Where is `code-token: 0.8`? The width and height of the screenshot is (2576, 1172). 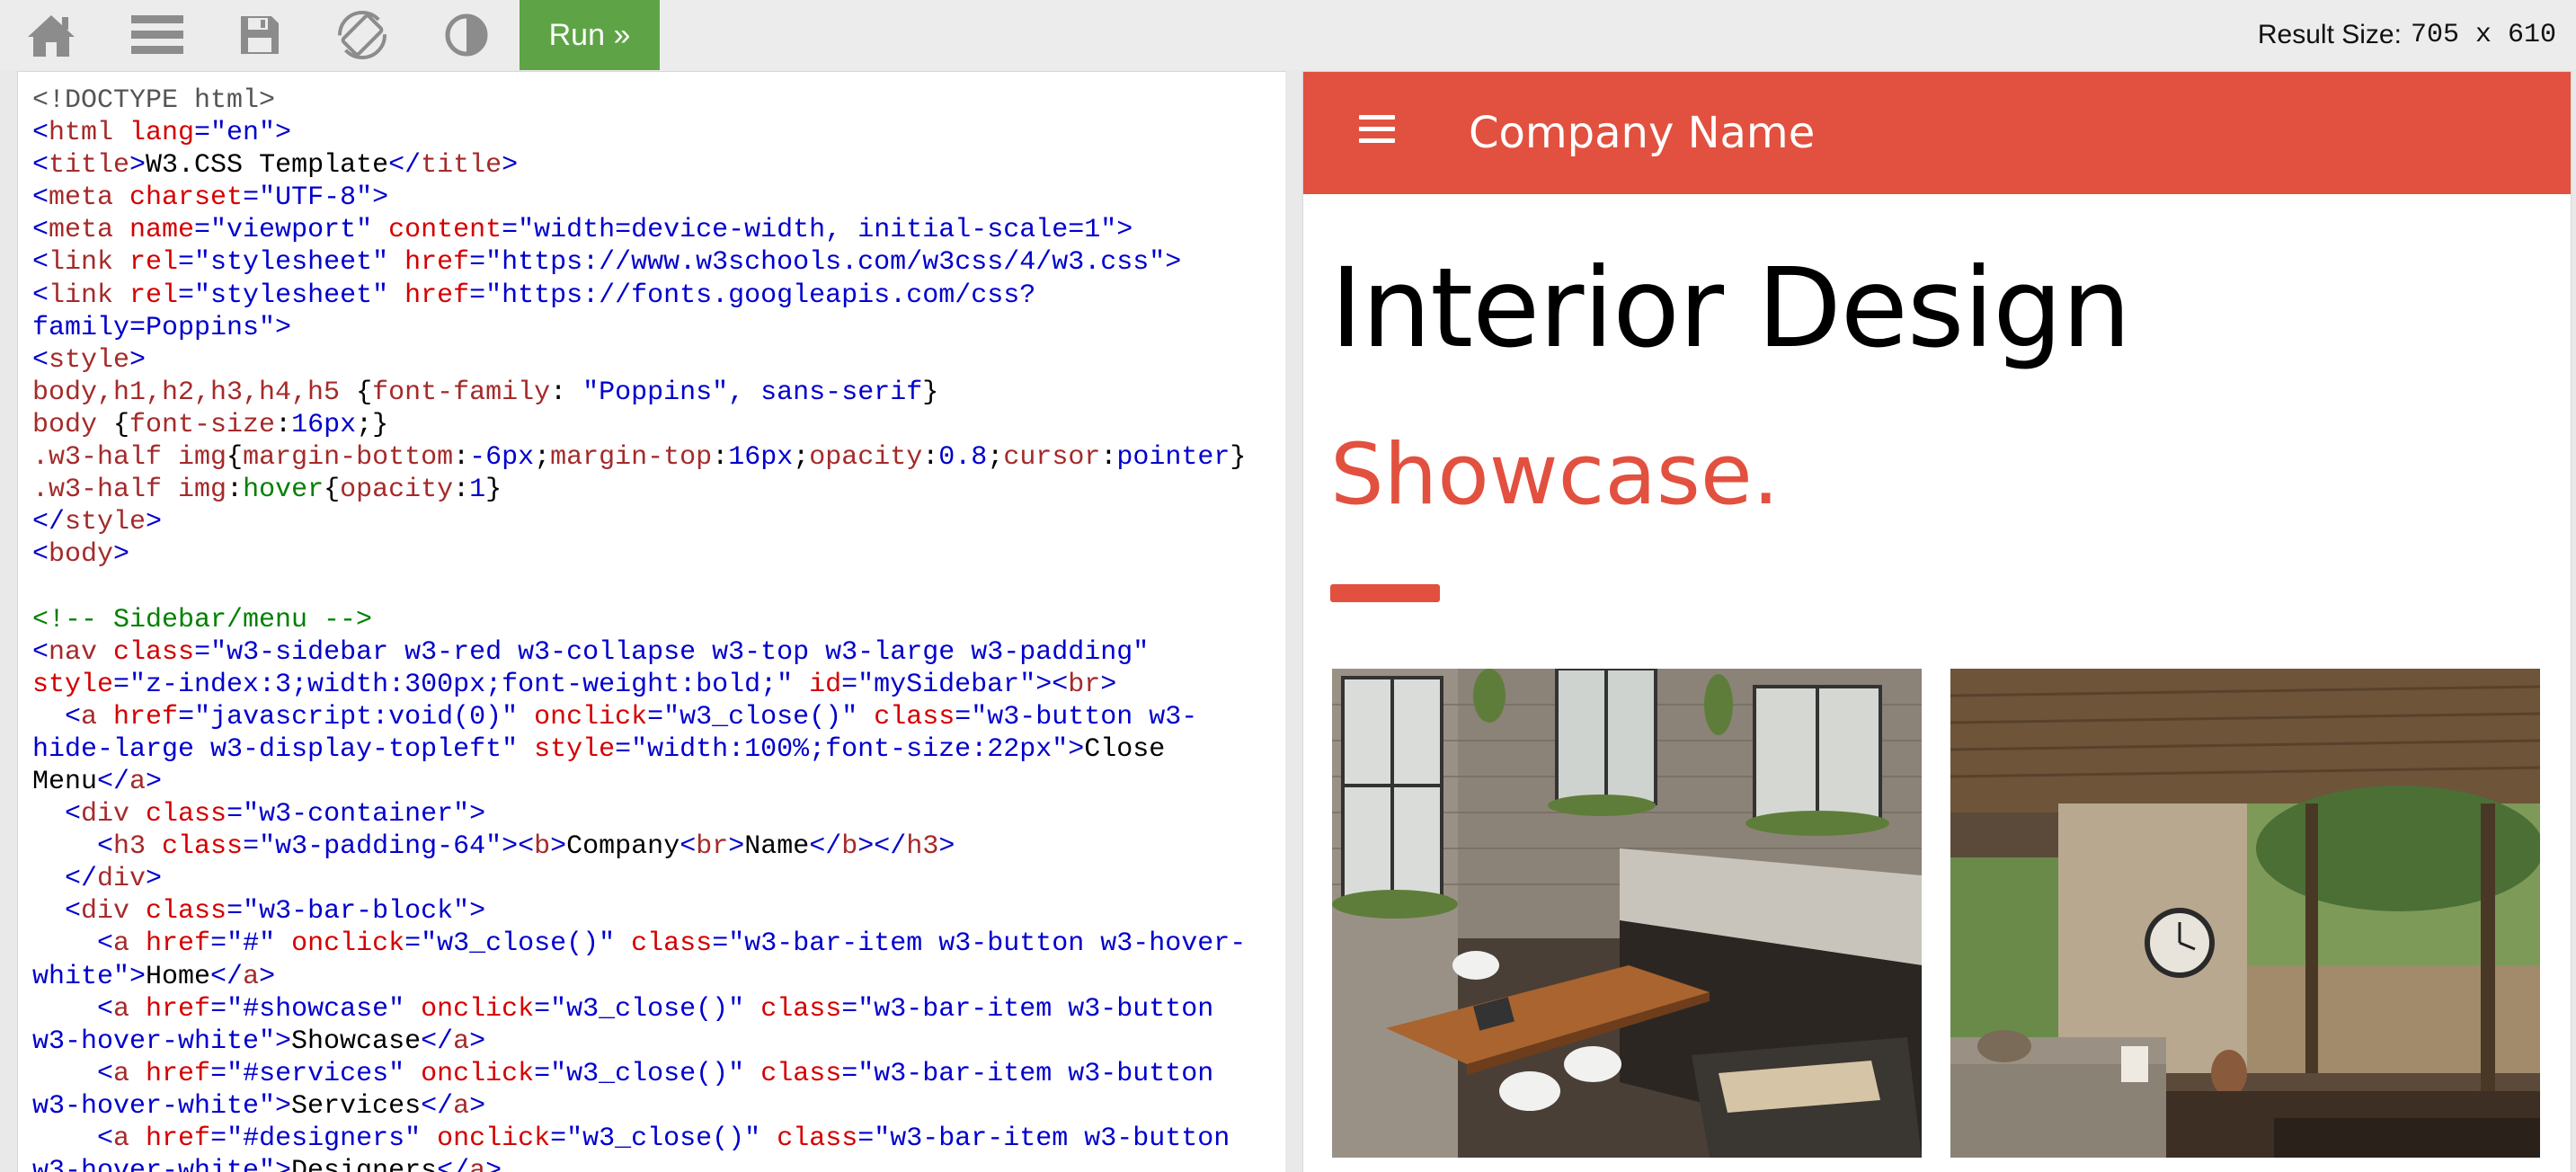 code-token: 0.8 is located at coordinates (963, 458).